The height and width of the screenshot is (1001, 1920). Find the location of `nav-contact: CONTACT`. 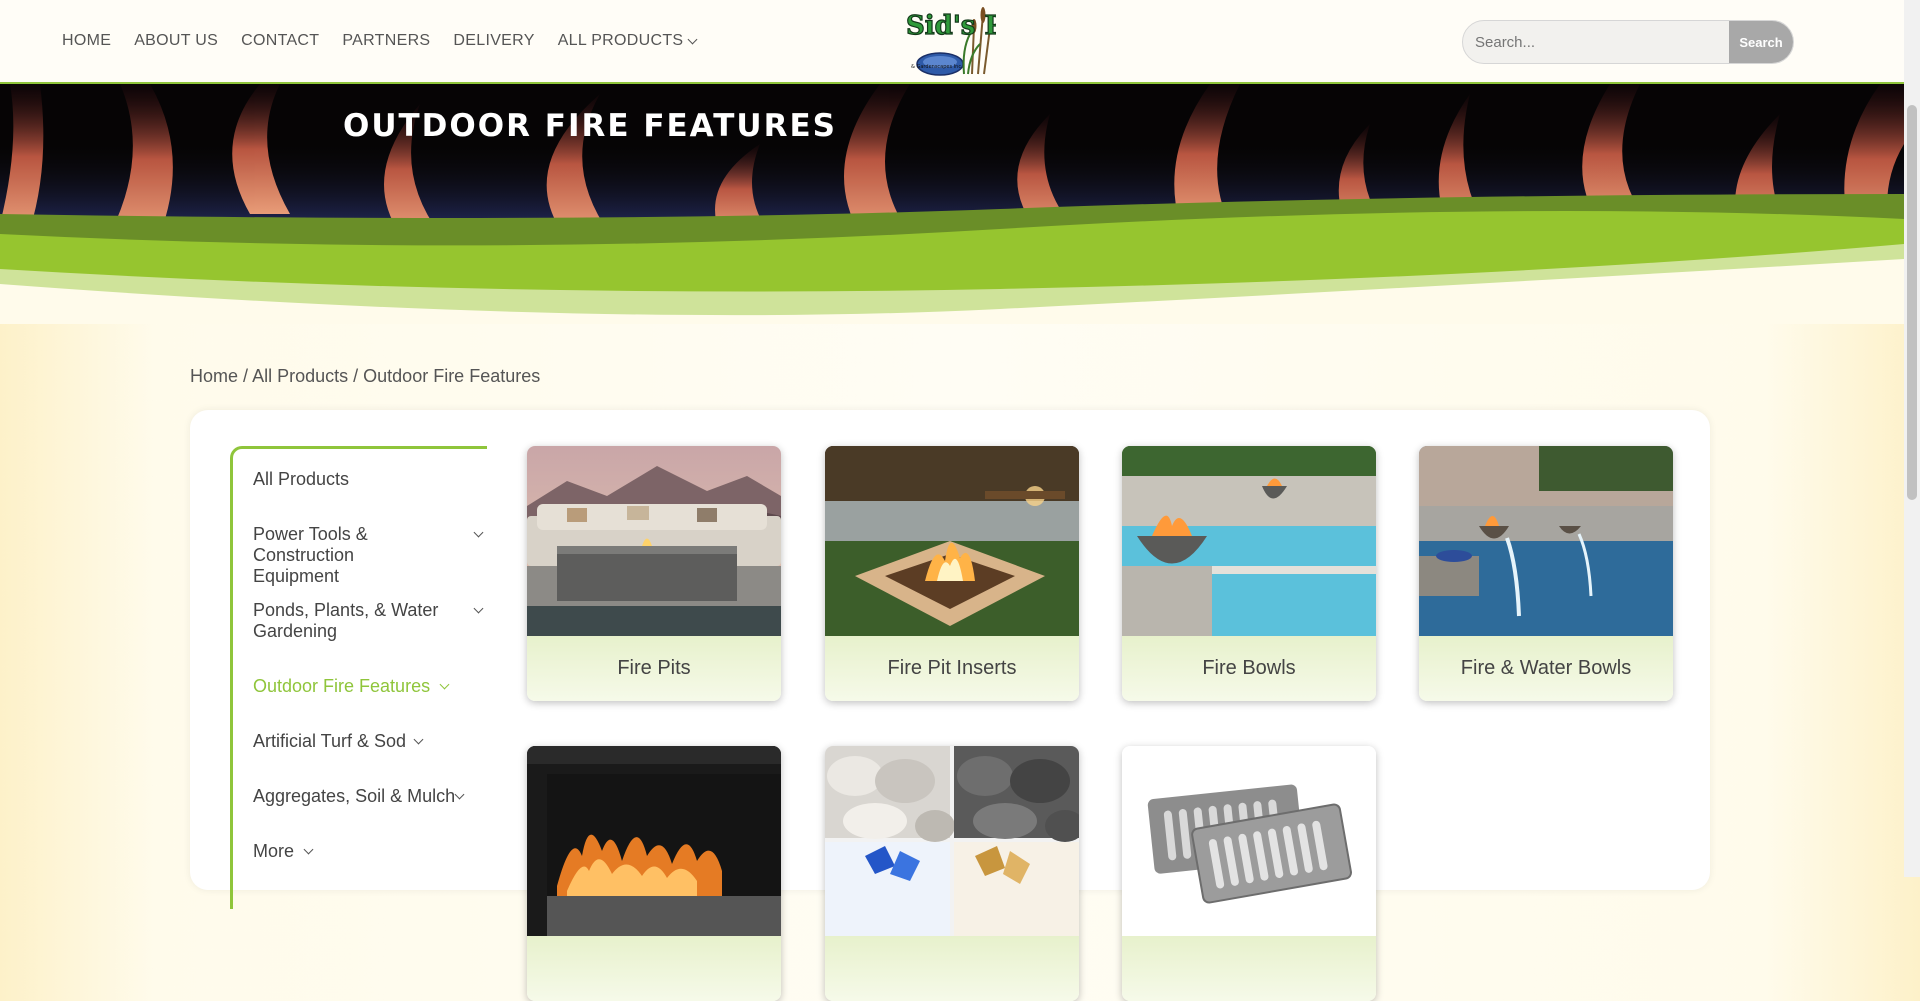

nav-contact: CONTACT is located at coordinates (280, 41).